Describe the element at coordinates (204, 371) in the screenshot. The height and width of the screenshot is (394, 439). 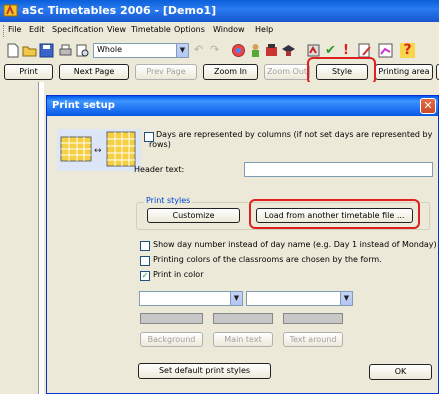
I see `set-default-styles-button: Set default print styles` at that location.